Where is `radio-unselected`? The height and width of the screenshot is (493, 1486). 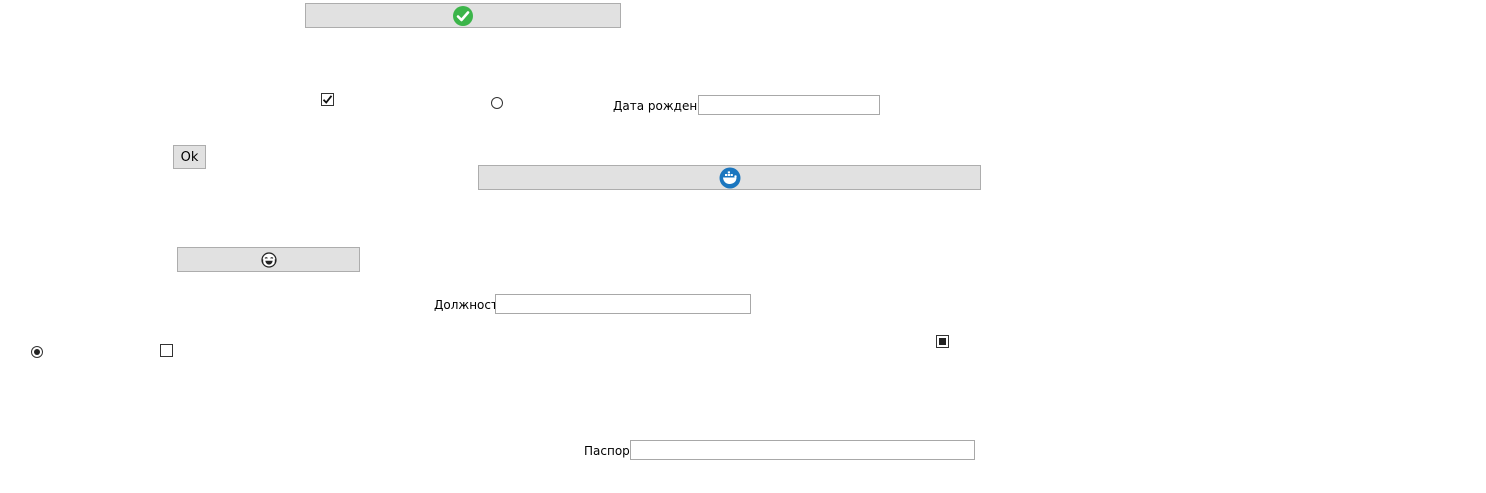 radio-unselected is located at coordinates (497, 103).